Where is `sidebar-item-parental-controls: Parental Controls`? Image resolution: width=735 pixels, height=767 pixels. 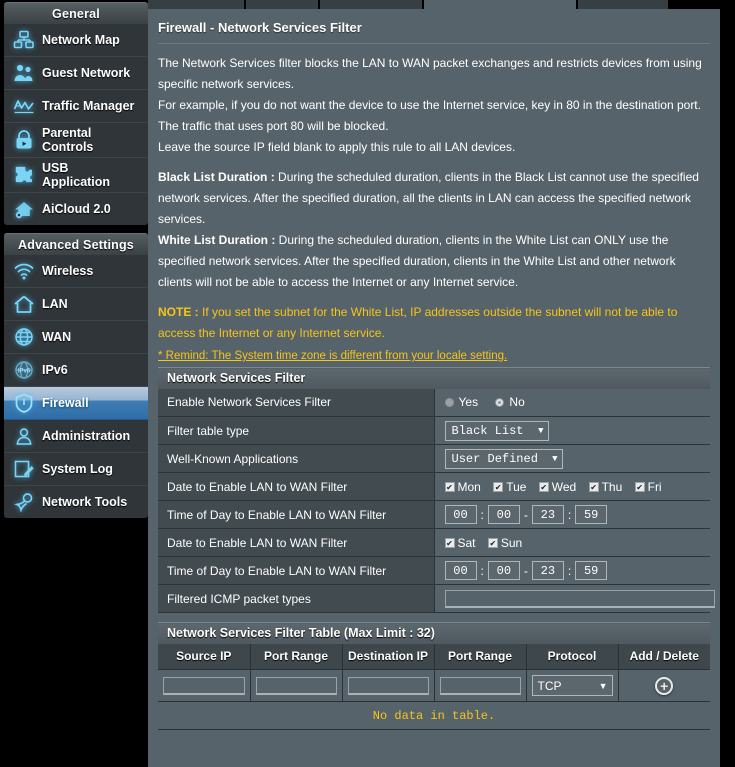 sidebar-item-parental-controls: Parental Controls is located at coordinates (76, 140).